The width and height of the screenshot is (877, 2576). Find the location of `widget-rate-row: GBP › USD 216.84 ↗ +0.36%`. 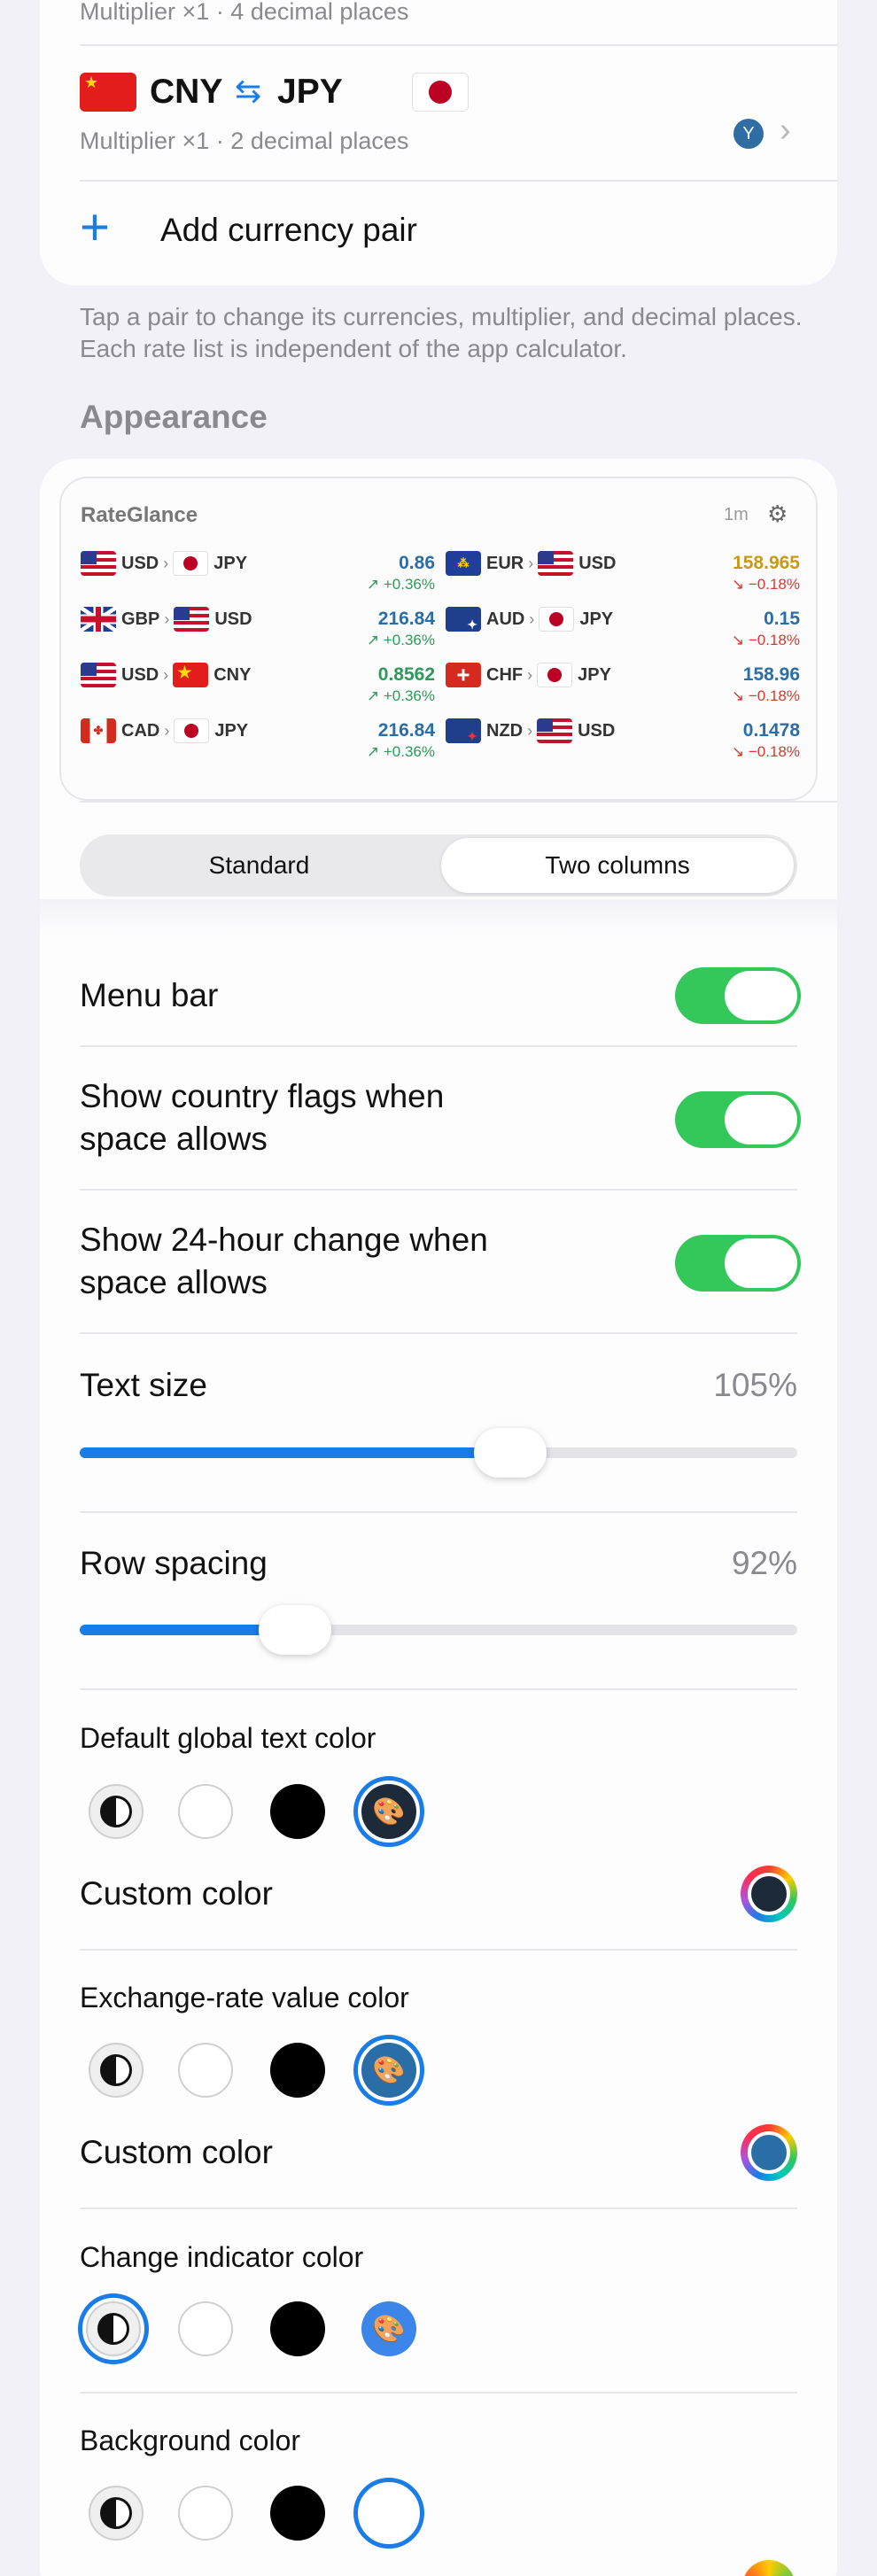

widget-rate-row: GBP › USD 216.84 ↗ +0.36% is located at coordinates (258, 627).